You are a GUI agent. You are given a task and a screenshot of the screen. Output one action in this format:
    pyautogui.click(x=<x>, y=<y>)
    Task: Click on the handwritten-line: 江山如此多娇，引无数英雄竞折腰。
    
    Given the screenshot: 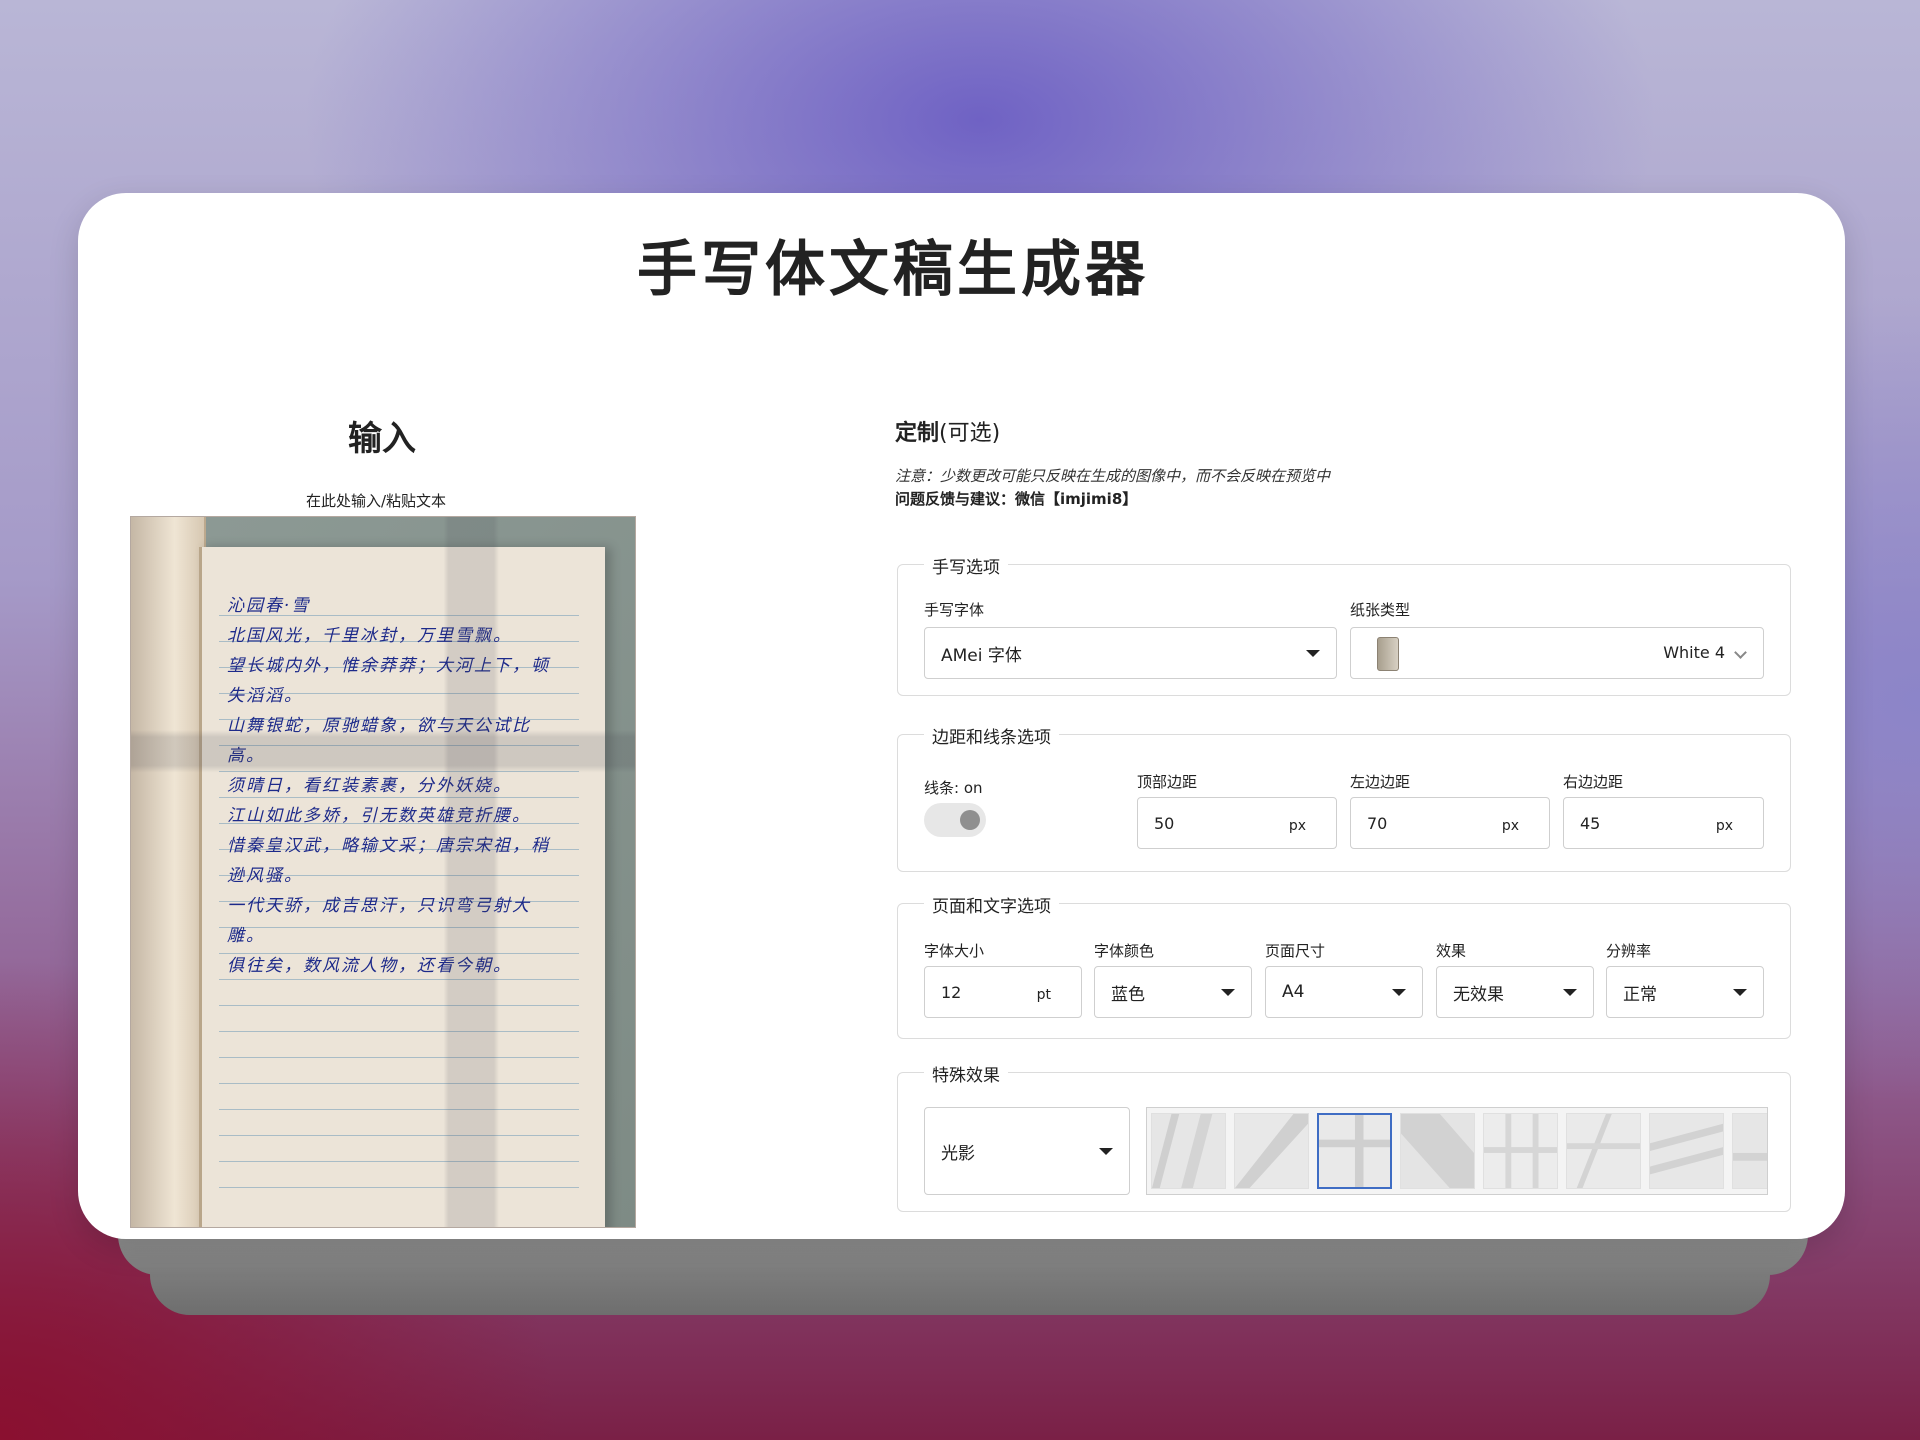 What is the action you would take?
    pyautogui.click(x=379, y=816)
    